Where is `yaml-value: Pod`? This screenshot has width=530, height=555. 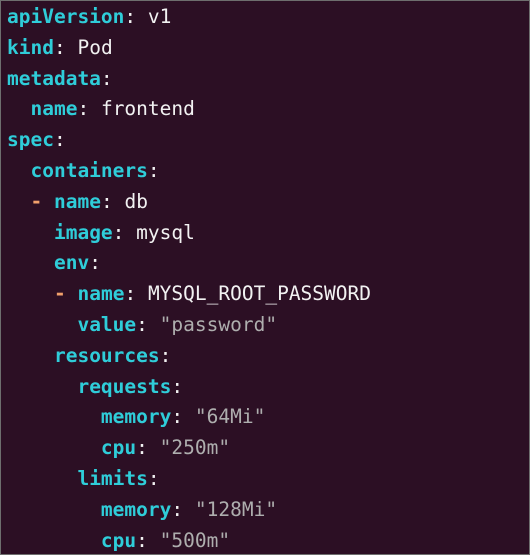
yaml-value: Pod is located at coordinates (95, 47).